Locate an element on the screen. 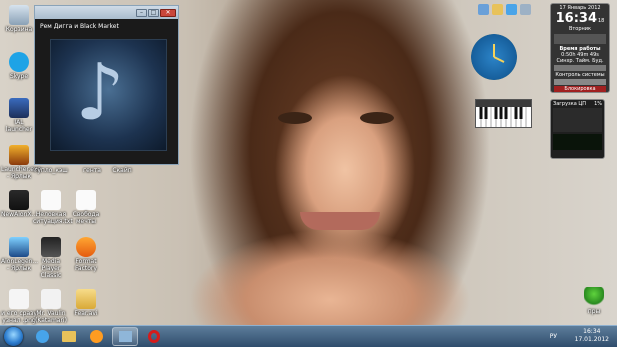  player-titlebar: – □ ✕ is located at coordinates (106, 12).